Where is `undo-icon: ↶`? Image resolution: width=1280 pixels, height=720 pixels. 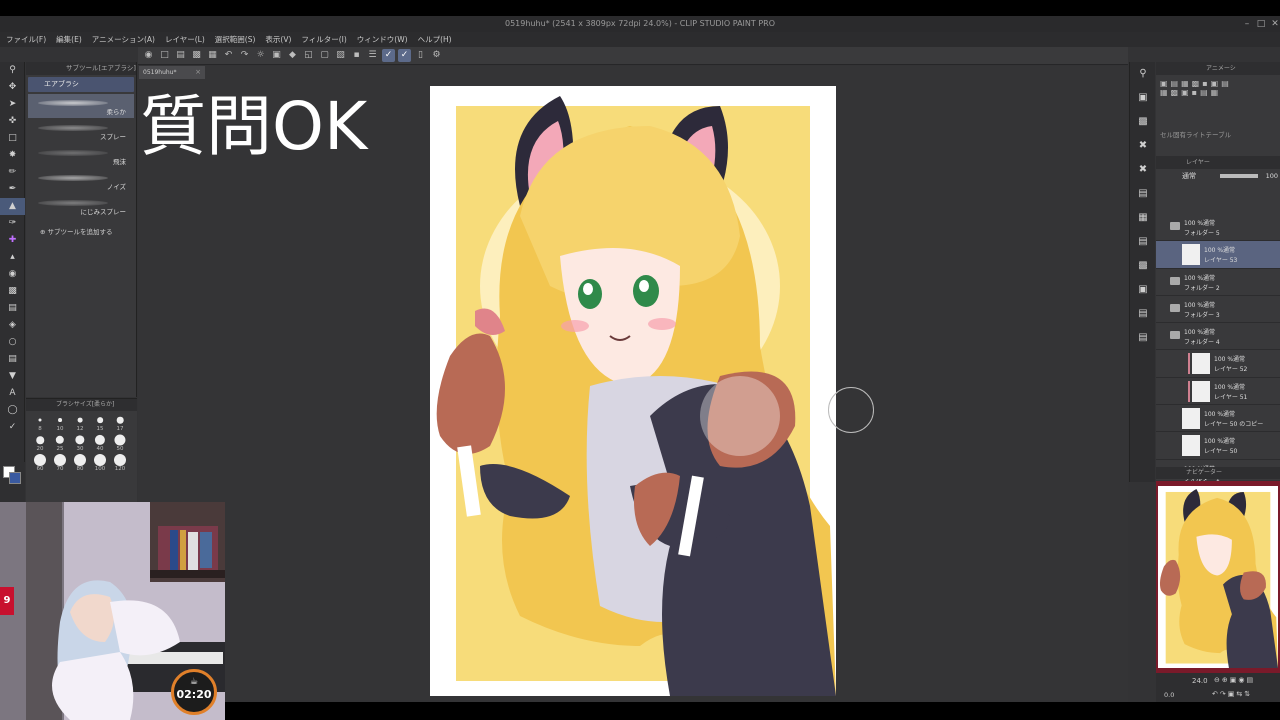
undo-icon: ↶ is located at coordinates (228, 55).